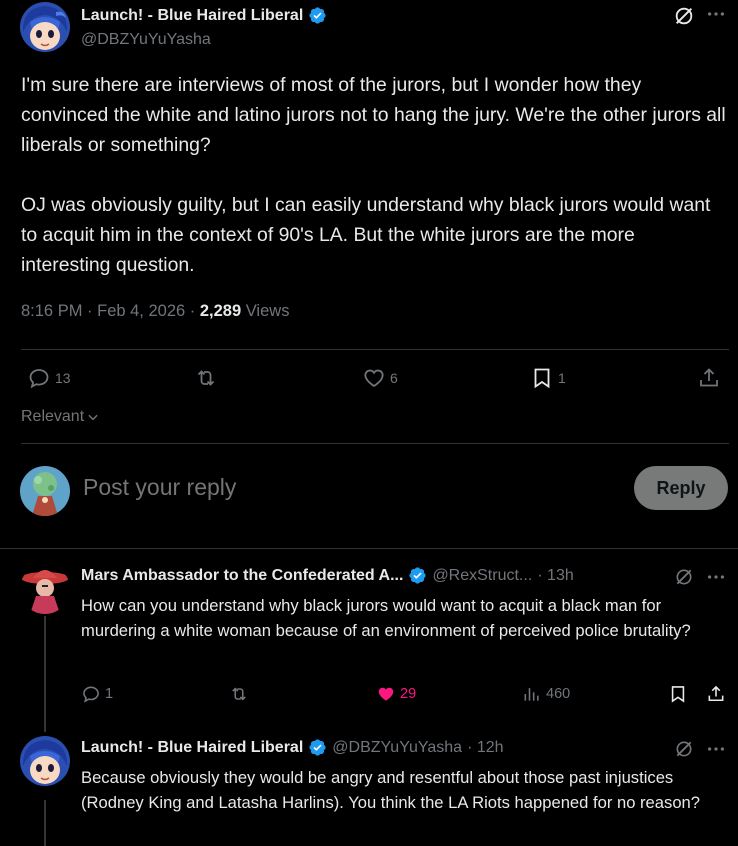 The width and height of the screenshot is (738, 846). What do you see at coordinates (53, 416) in the screenshot?
I see `sort-label: Relevant` at bounding box center [53, 416].